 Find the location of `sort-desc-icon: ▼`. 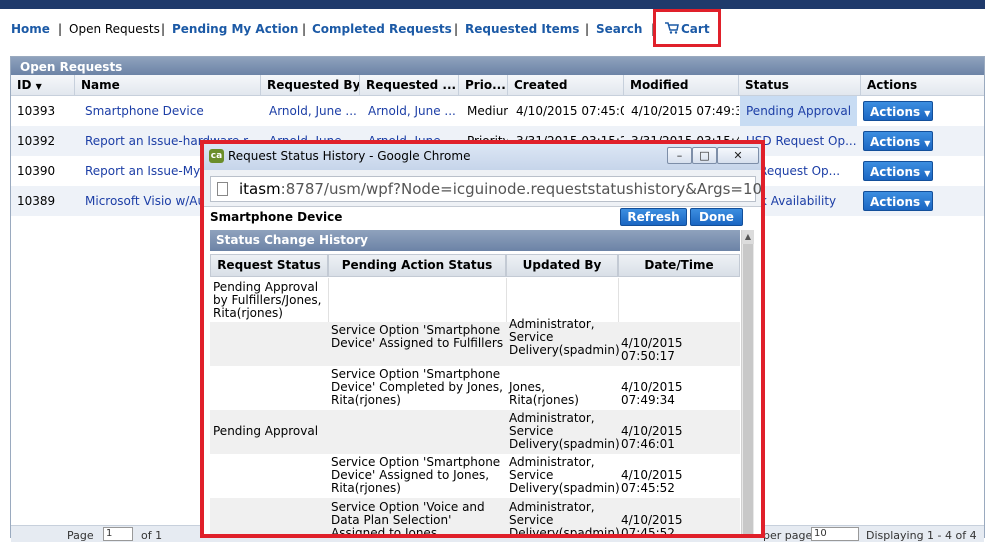

sort-desc-icon: ▼ is located at coordinates (38, 86).